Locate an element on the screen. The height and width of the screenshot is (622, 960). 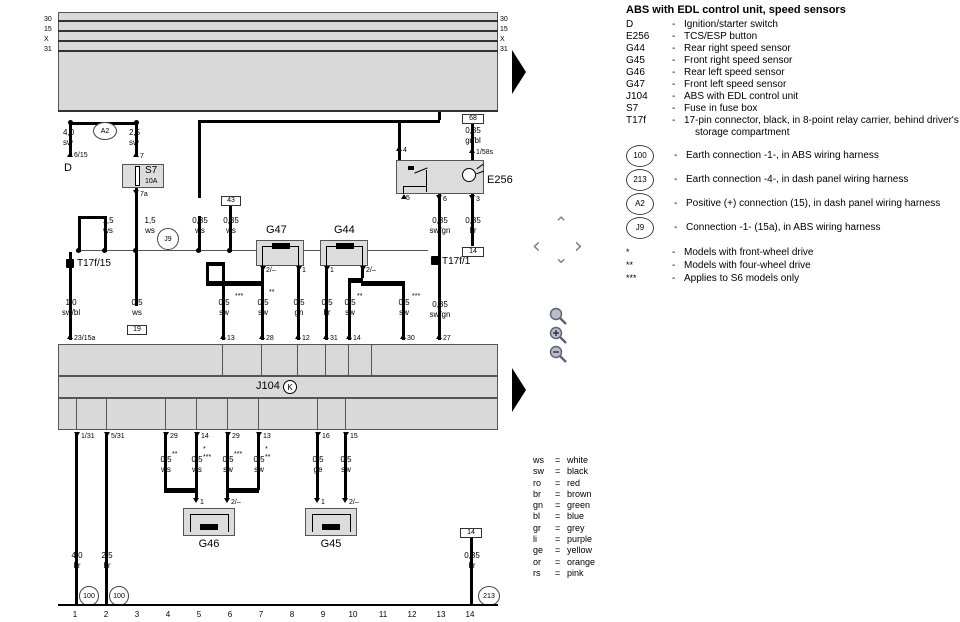
terminal-label-g45-pin2: 2/– is located at coordinates (354, 502).